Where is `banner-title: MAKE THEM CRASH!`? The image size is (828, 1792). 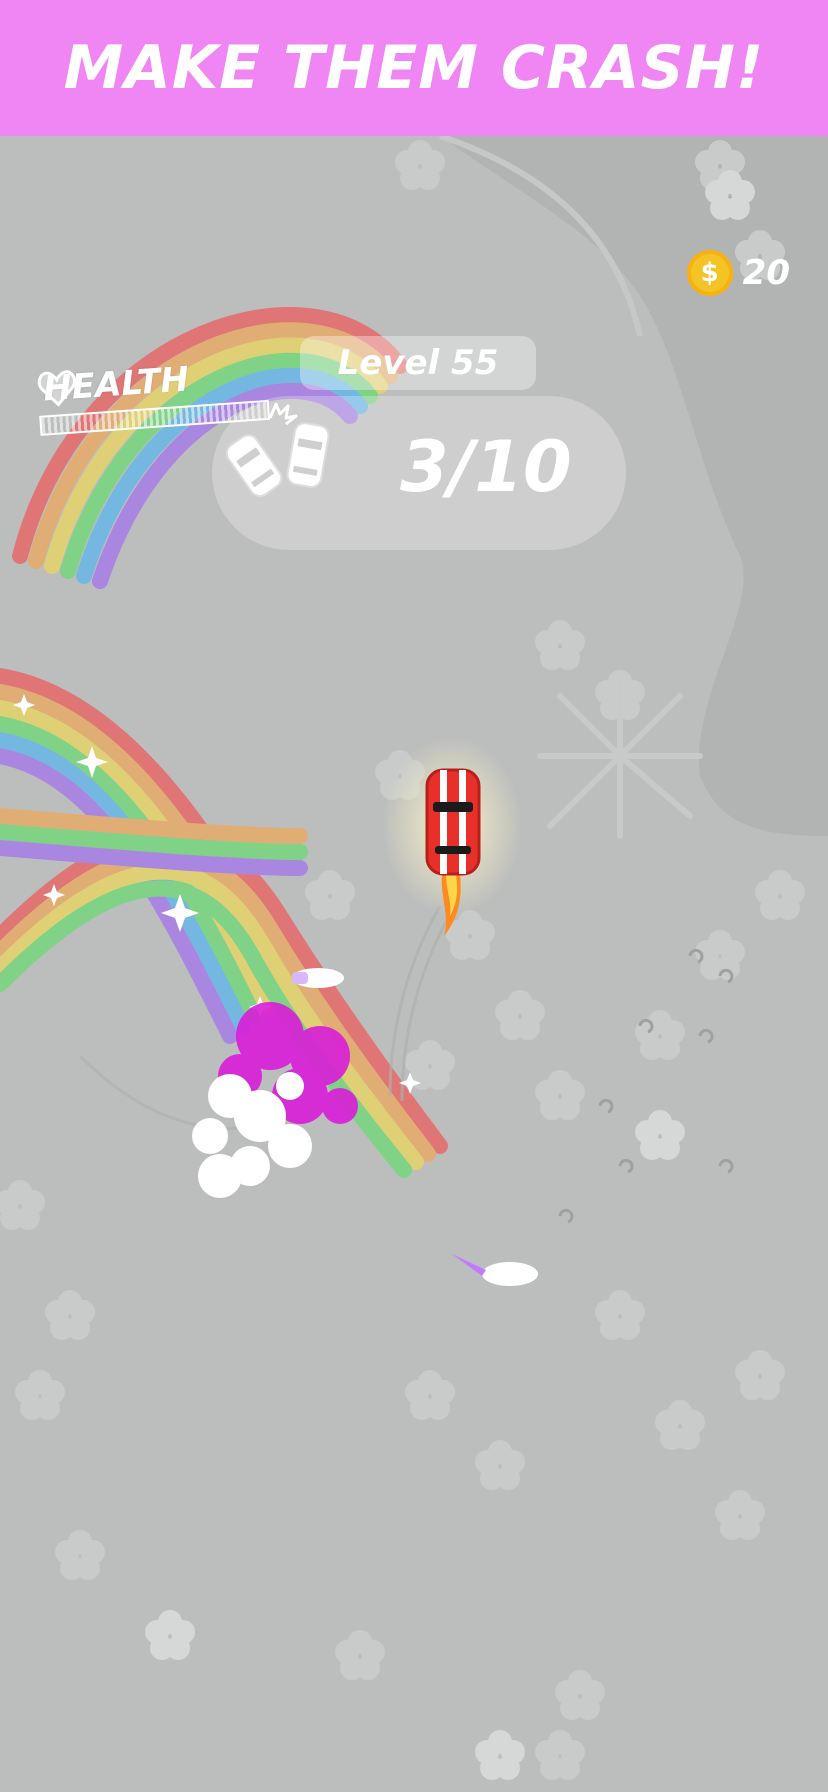 banner-title: MAKE THEM CRASH! is located at coordinates (414, 68).